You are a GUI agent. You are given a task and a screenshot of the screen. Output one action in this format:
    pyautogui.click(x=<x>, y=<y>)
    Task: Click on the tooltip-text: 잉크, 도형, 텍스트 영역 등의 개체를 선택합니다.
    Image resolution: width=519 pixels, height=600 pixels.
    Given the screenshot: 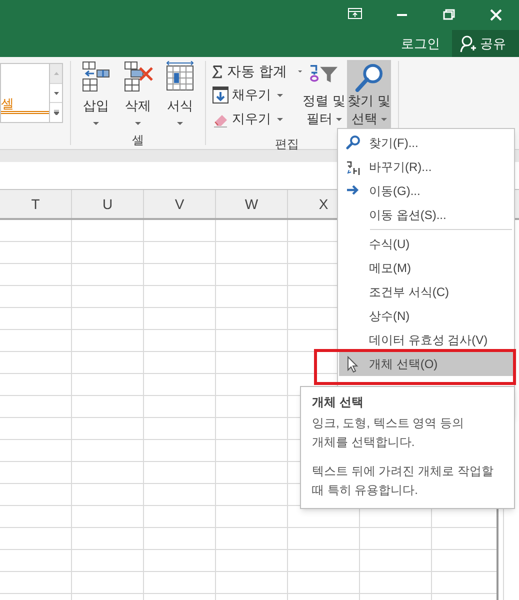 What is the action you would take?
    pyautogui.click(x=389, y=433)
    